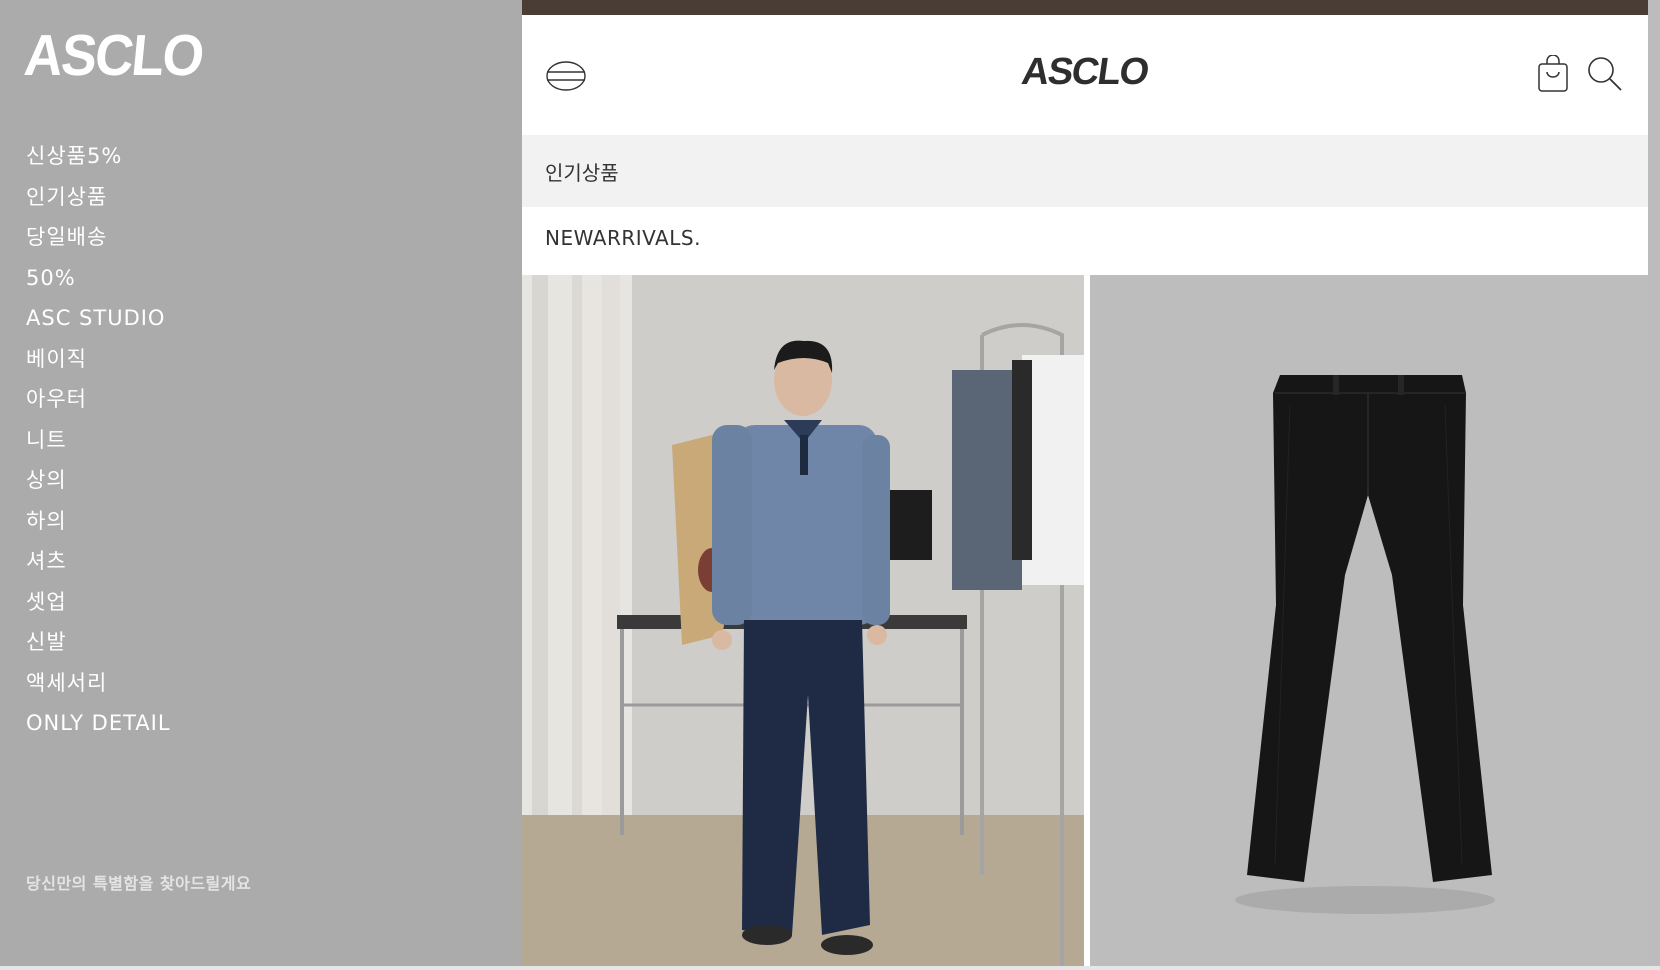  I want to click on sidebar-item-basic: 베이직, so click(98, 359).